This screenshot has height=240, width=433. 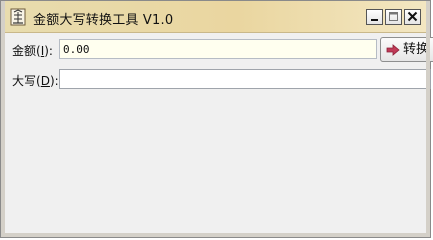 I want to click on window-title: 金额大写转换工具 V1.0, so click(x=103, y=20).